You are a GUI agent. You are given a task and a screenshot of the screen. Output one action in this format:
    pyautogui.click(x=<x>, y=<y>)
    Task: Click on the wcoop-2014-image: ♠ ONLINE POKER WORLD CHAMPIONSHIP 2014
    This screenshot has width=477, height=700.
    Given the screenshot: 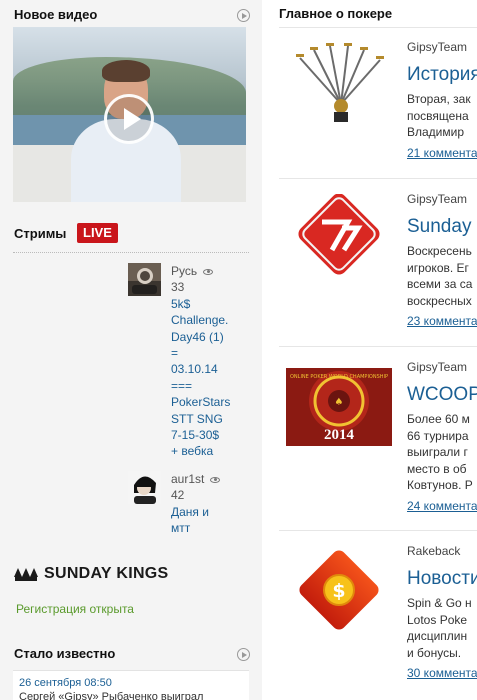 What is the action you would take?
    pyautogui.click(x=339, y=407)
    